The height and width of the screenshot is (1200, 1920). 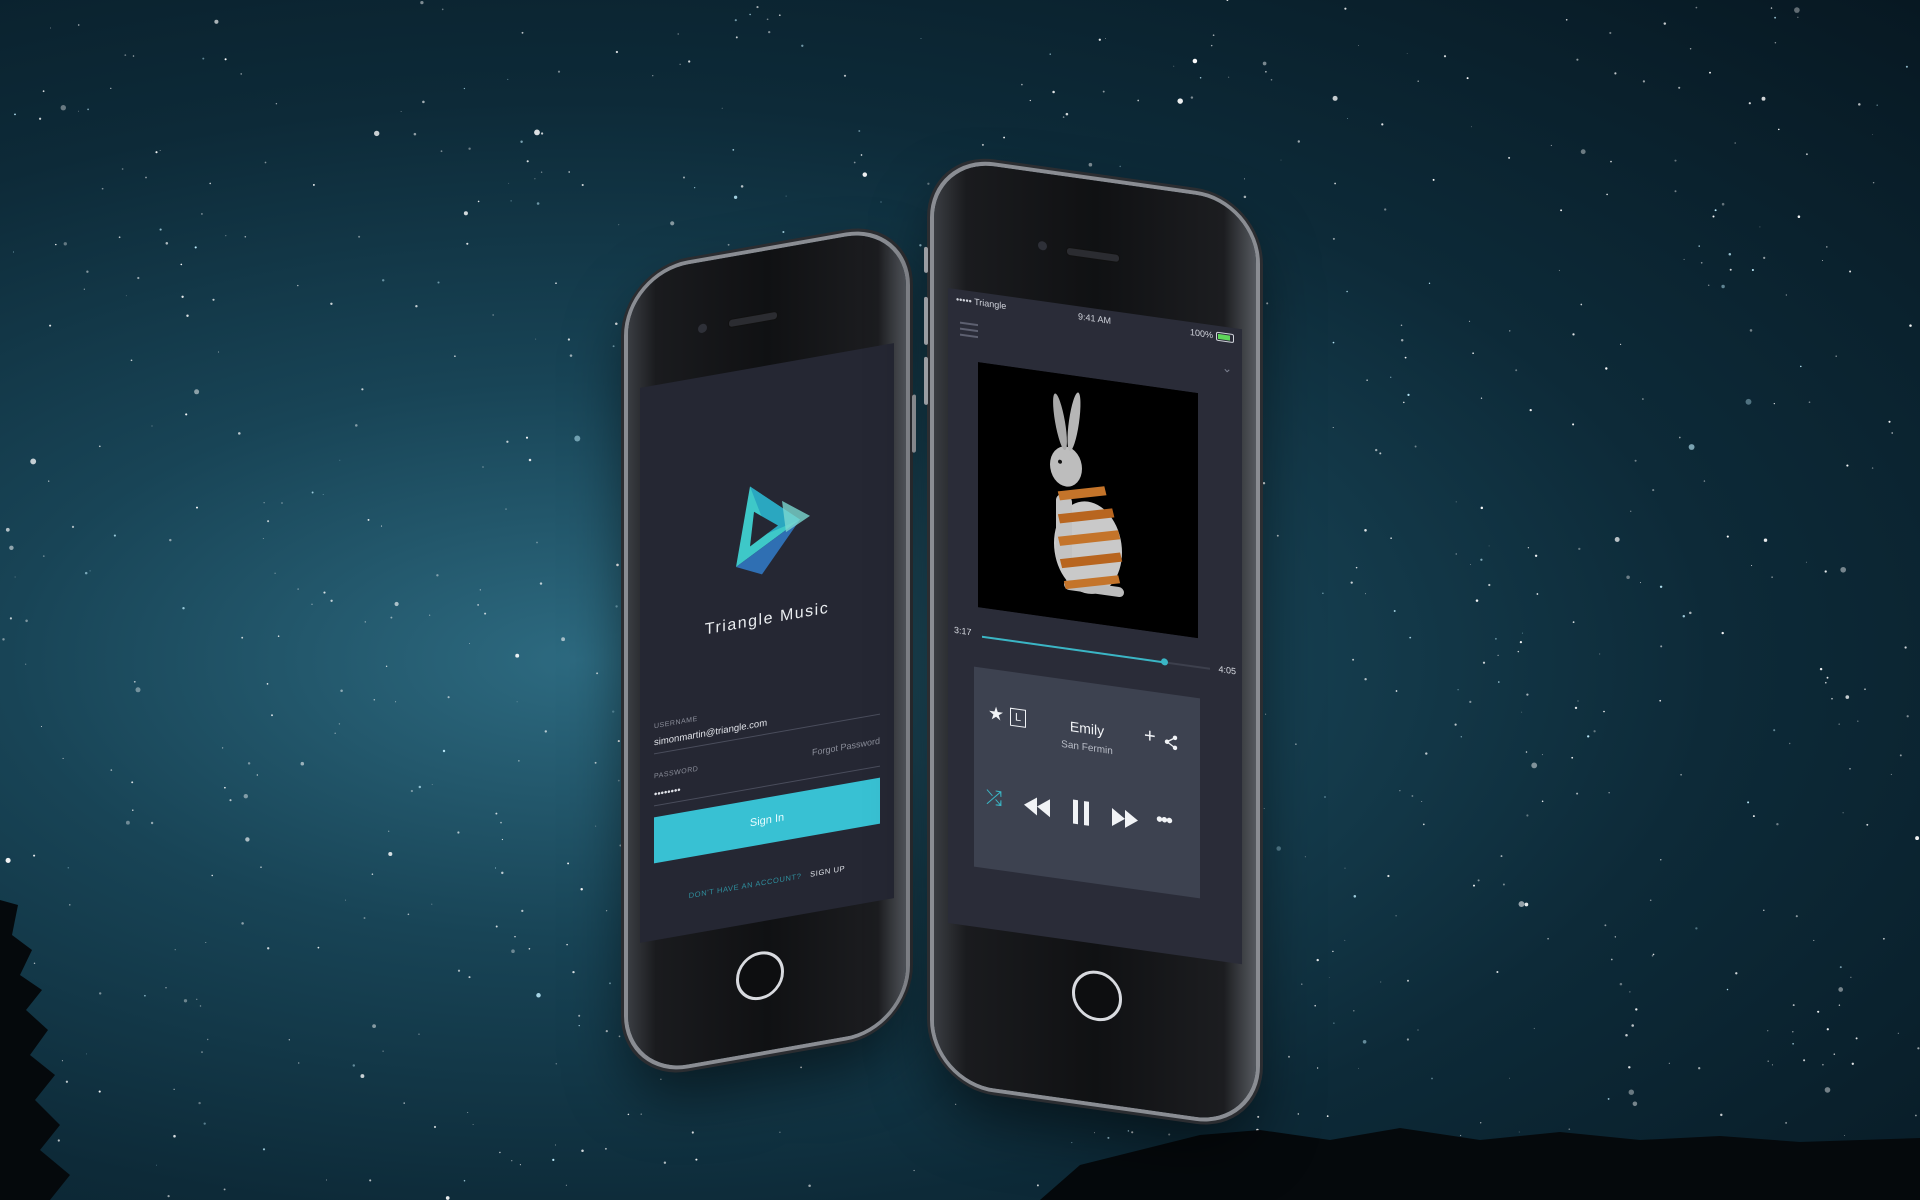 What do you see at coordinates (767, 820) in the screenshot?
I see `sign-in-button: Sign In` at bounding box center [767, 820].